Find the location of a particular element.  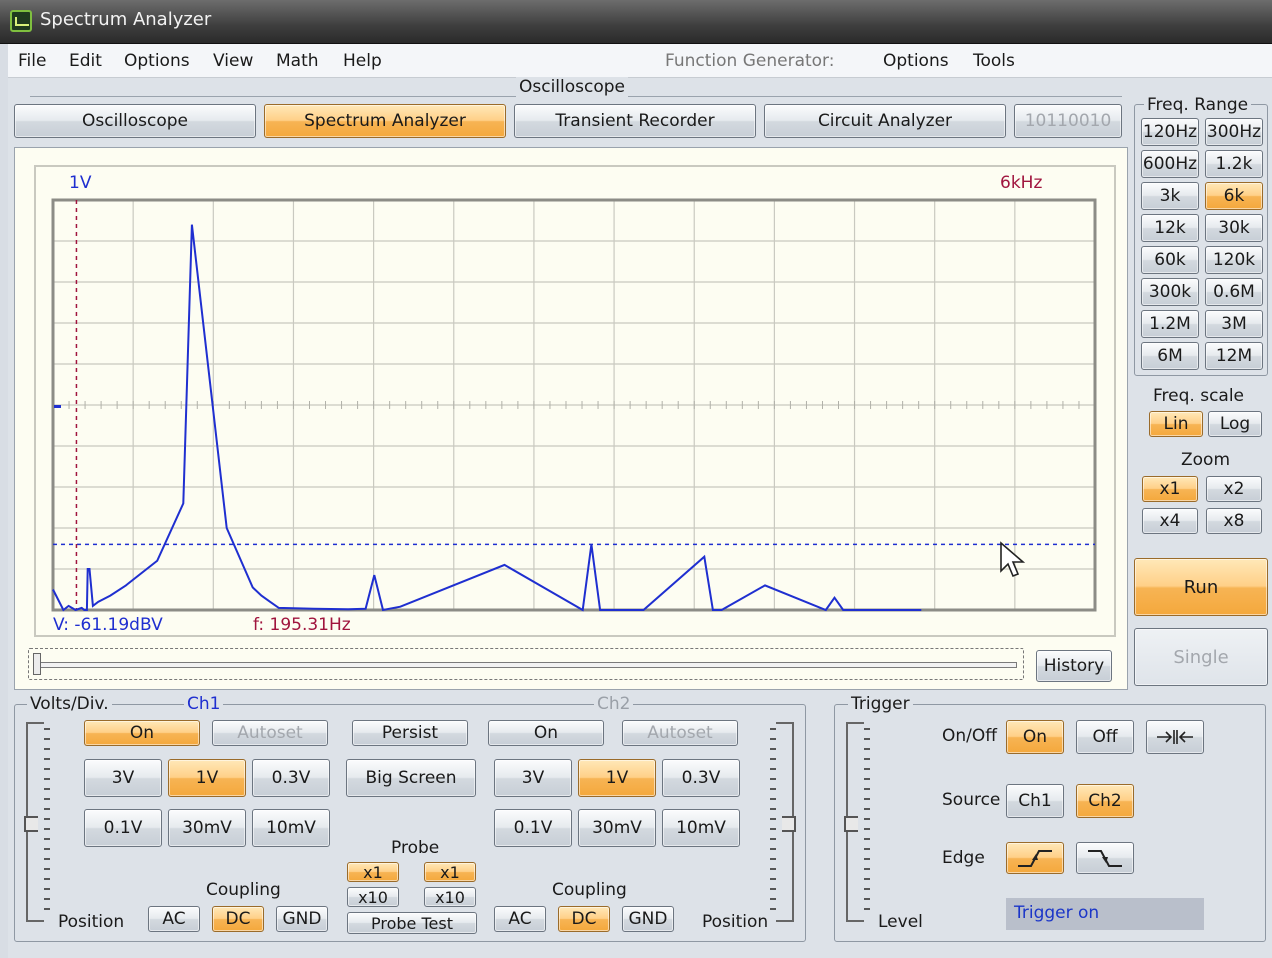

ch2-coupling-ac: AC is located at coordinates (520, 919).